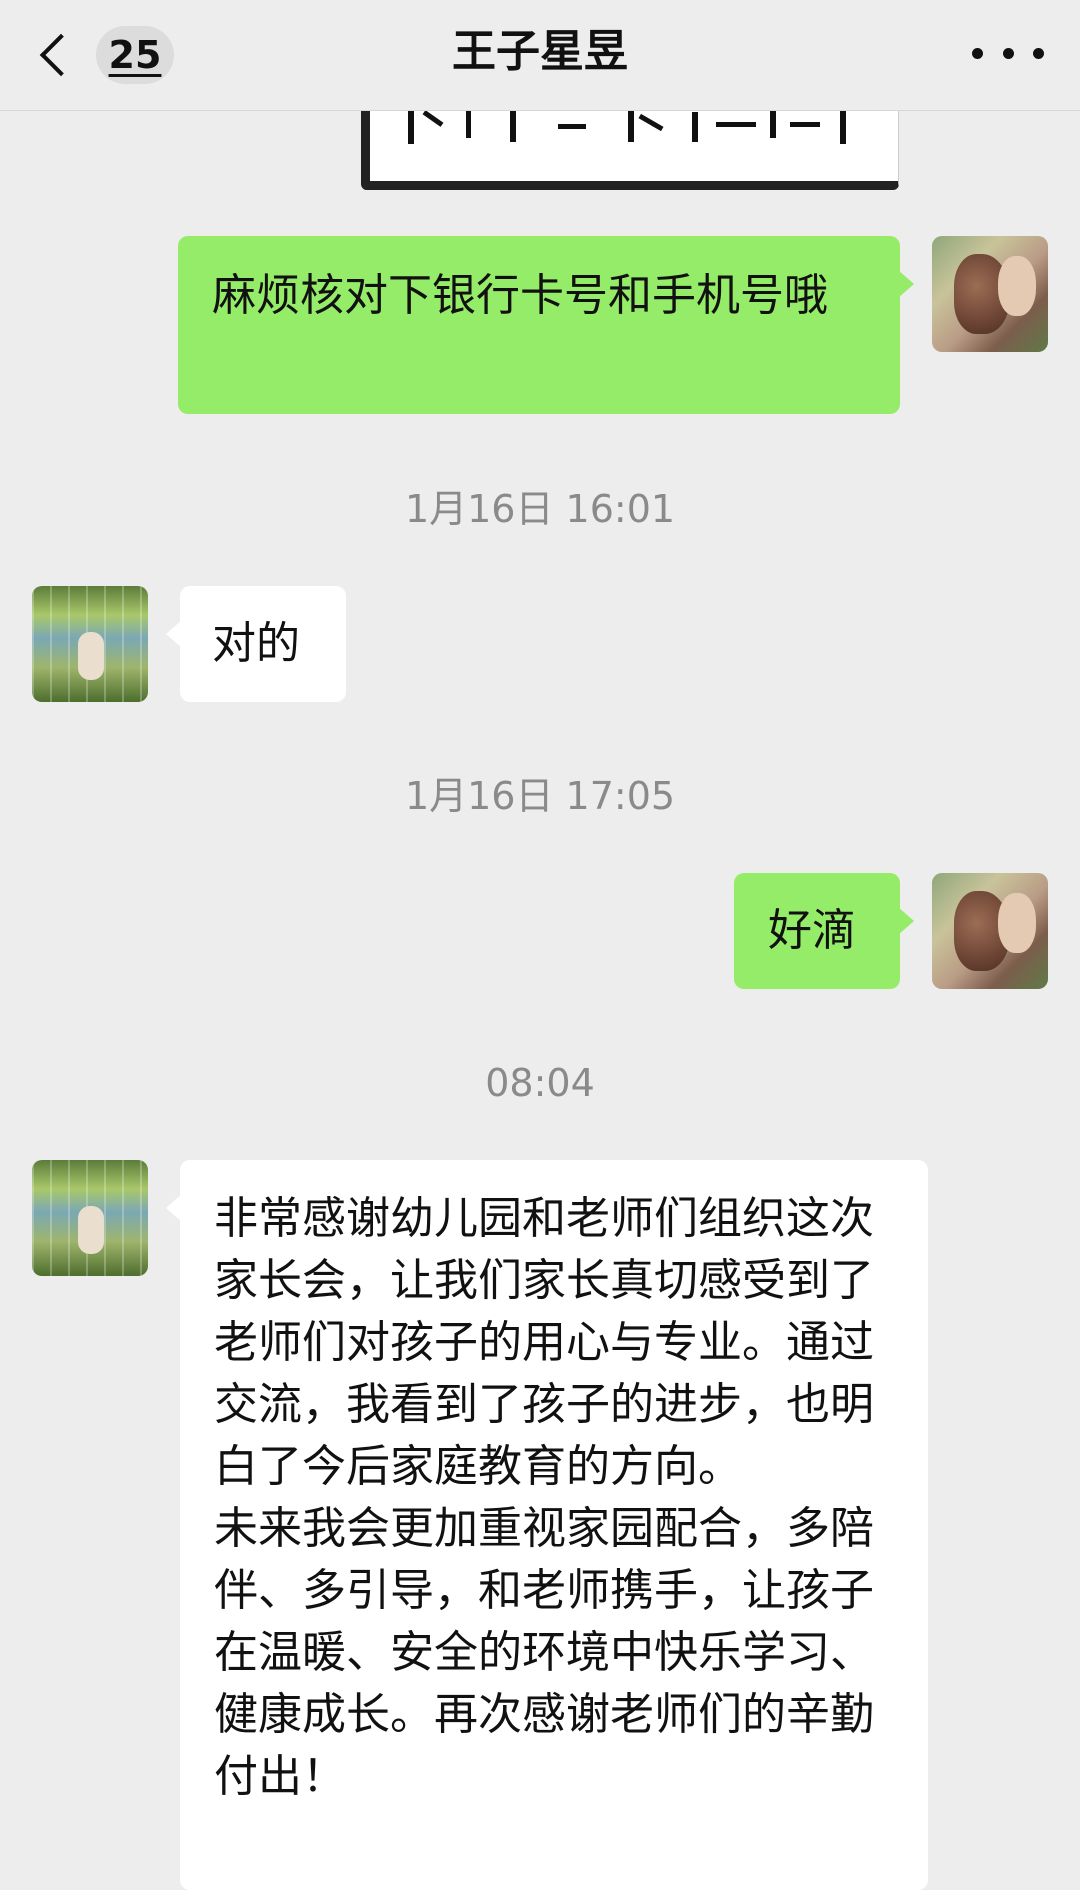 Image resolution: width=1080 pixels, height=1890 pixels. Describe the element at coordinates (546, 325) in the screenshot. I see `message-bubble: 麻烦核对下银行卡号和手机号哦` at that location.